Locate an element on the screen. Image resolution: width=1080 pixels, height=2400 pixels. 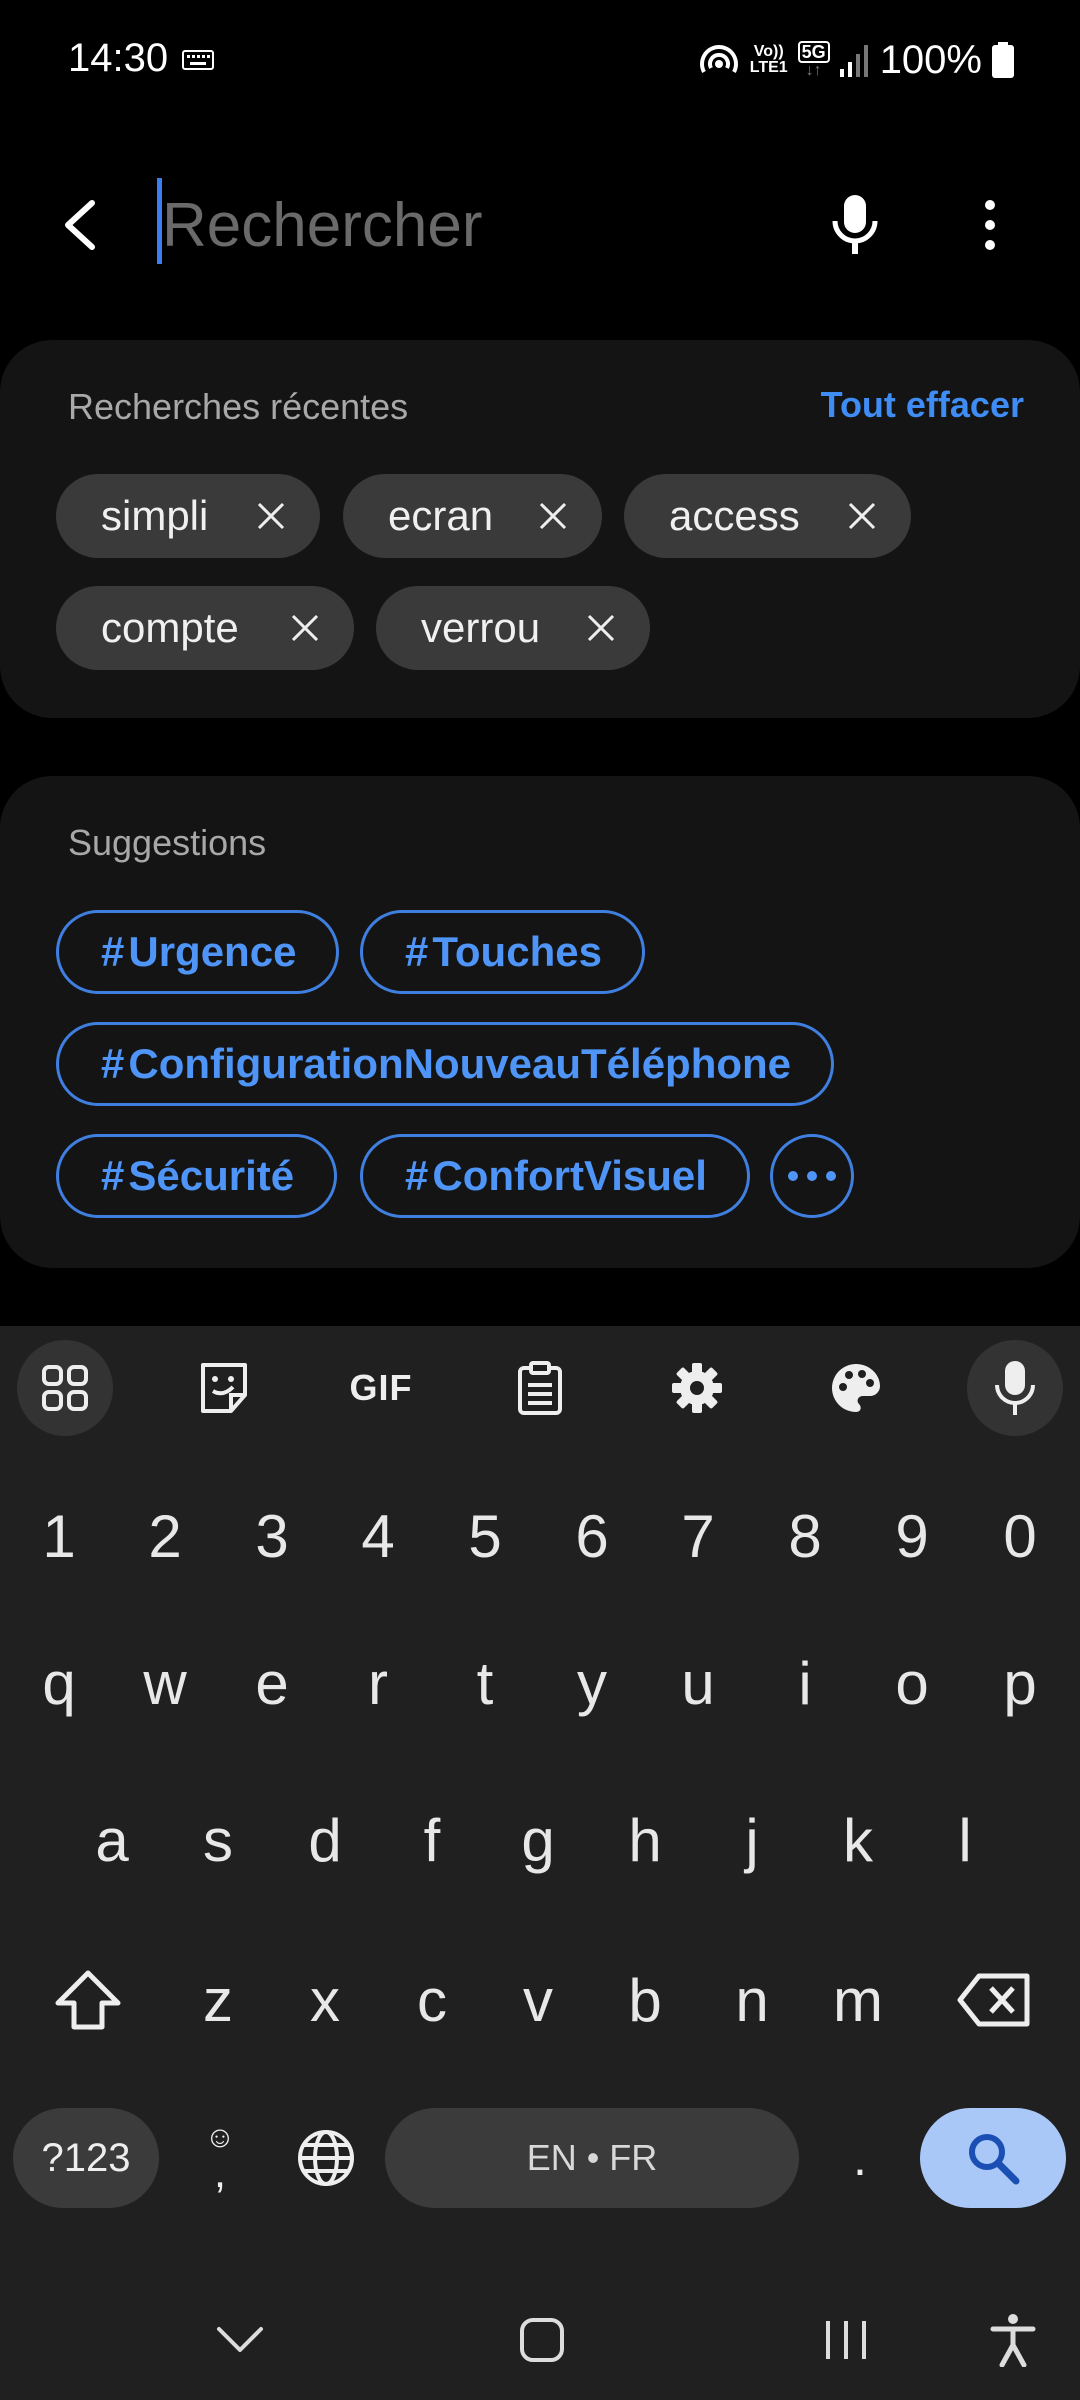
recent-searches-title: Recherches récentes is located at coordinates (238, 406).